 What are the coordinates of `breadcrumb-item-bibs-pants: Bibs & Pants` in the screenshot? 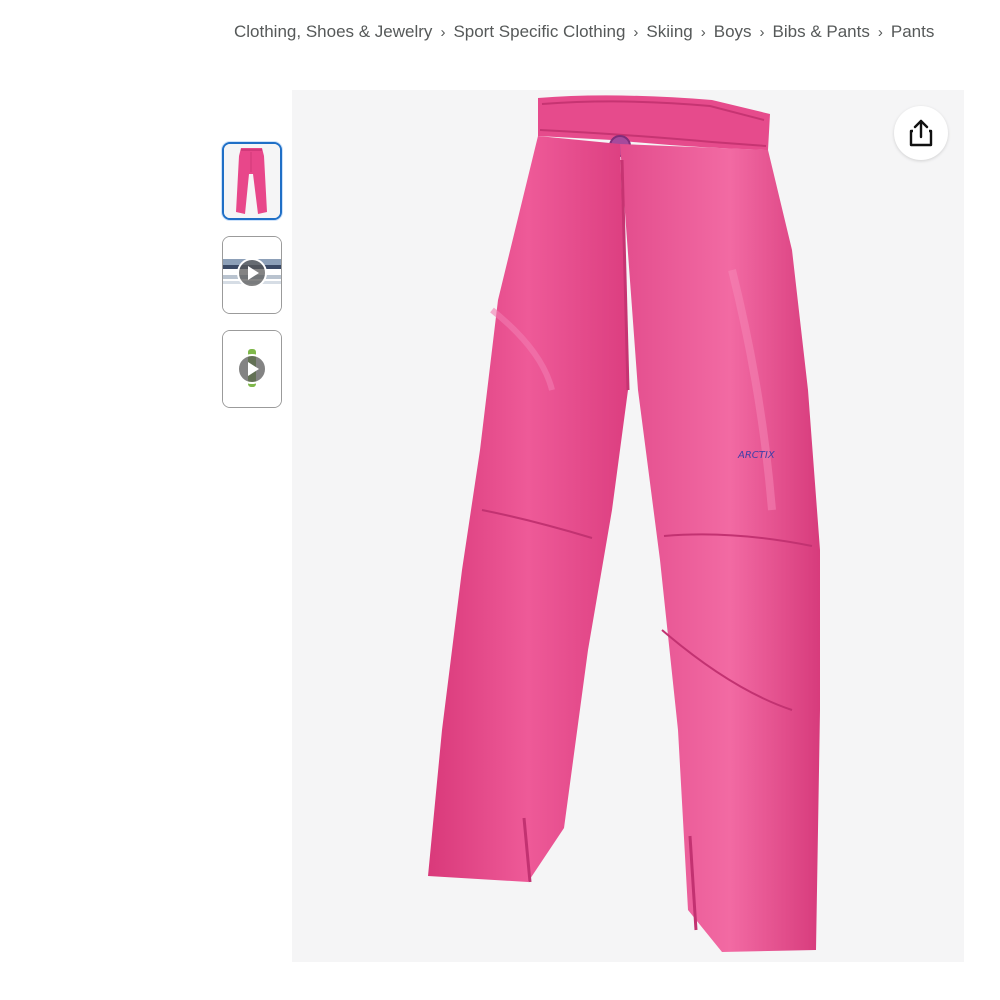 It's located at (821, 32).